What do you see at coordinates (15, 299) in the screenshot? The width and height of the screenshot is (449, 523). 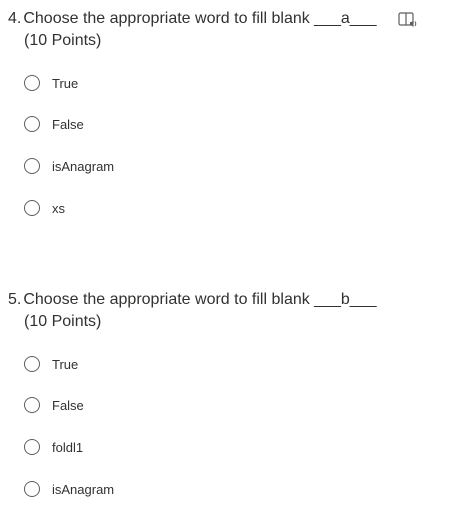 I see `question-number: 5.` at bounding box center [15, 299].